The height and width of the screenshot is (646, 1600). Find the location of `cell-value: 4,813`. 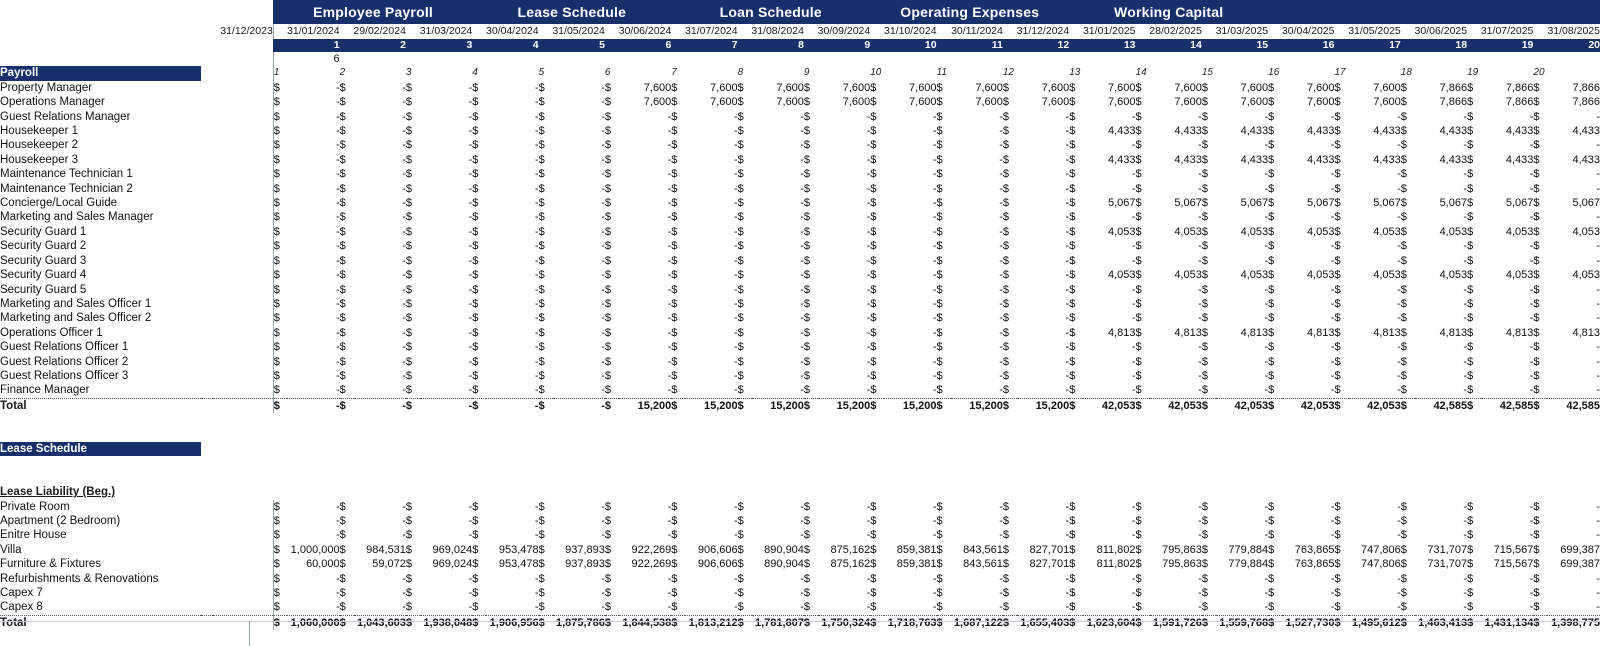

cell-value: 4,813 is located at coordinates (1573, 333).